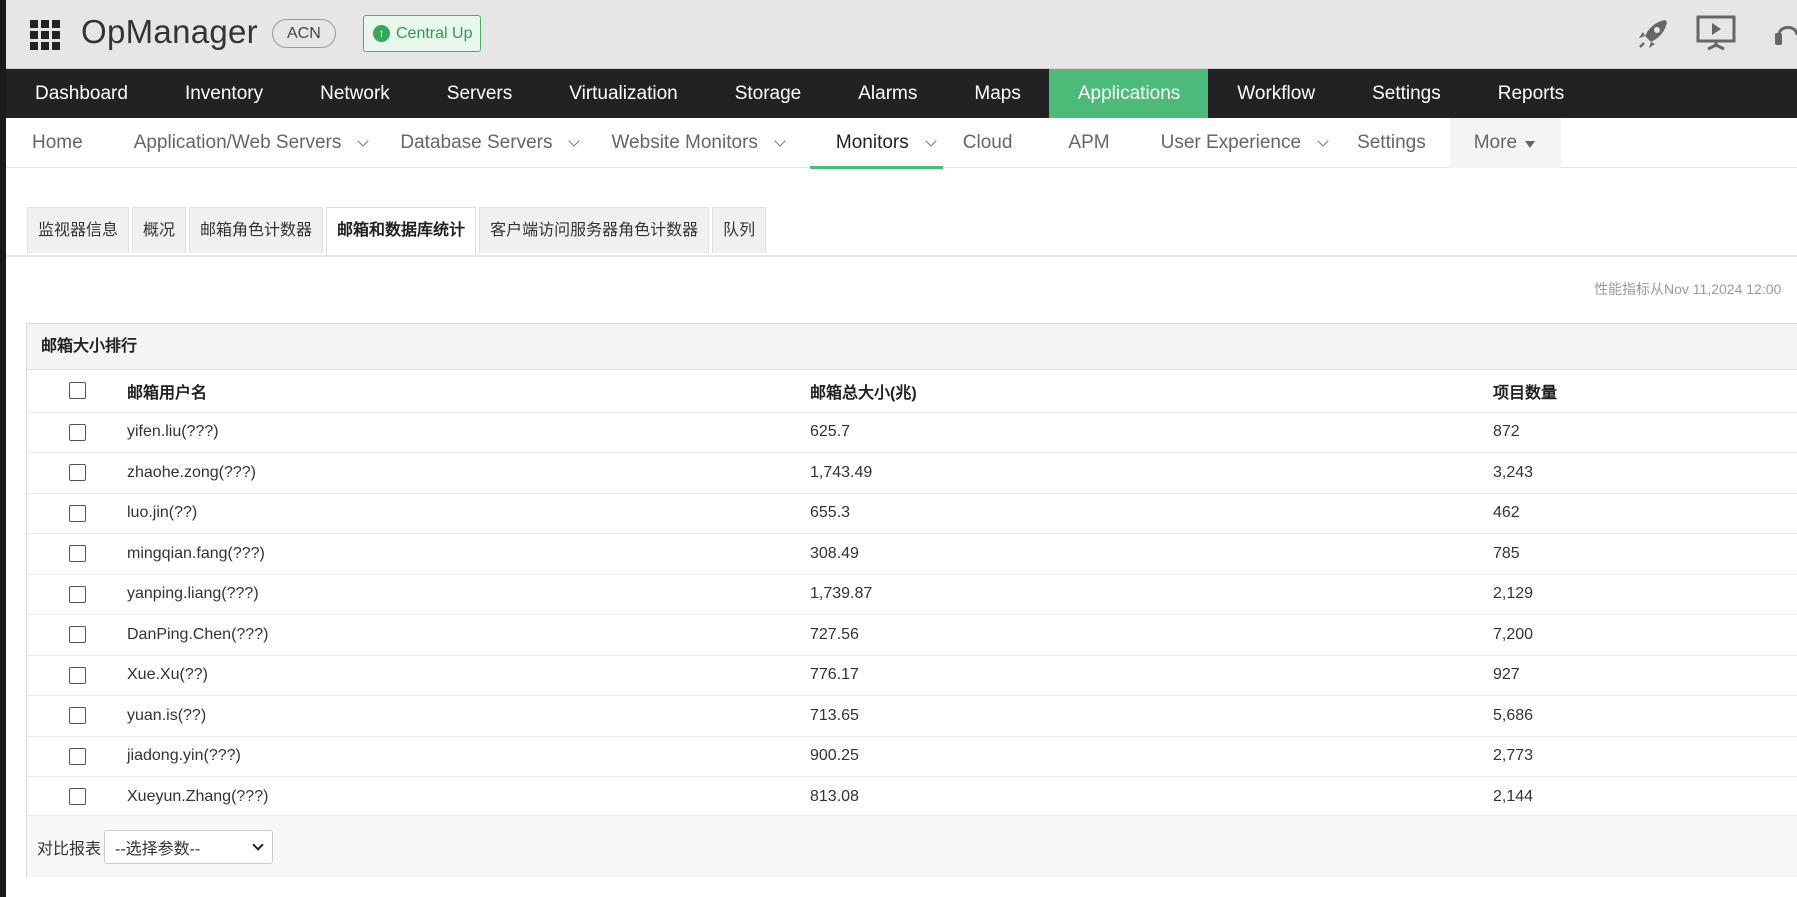 This screenshot has width=1797, height=897. Describe the element at coordinates (1785, 34) in the screenshot. I see `headset-icon` at that location.